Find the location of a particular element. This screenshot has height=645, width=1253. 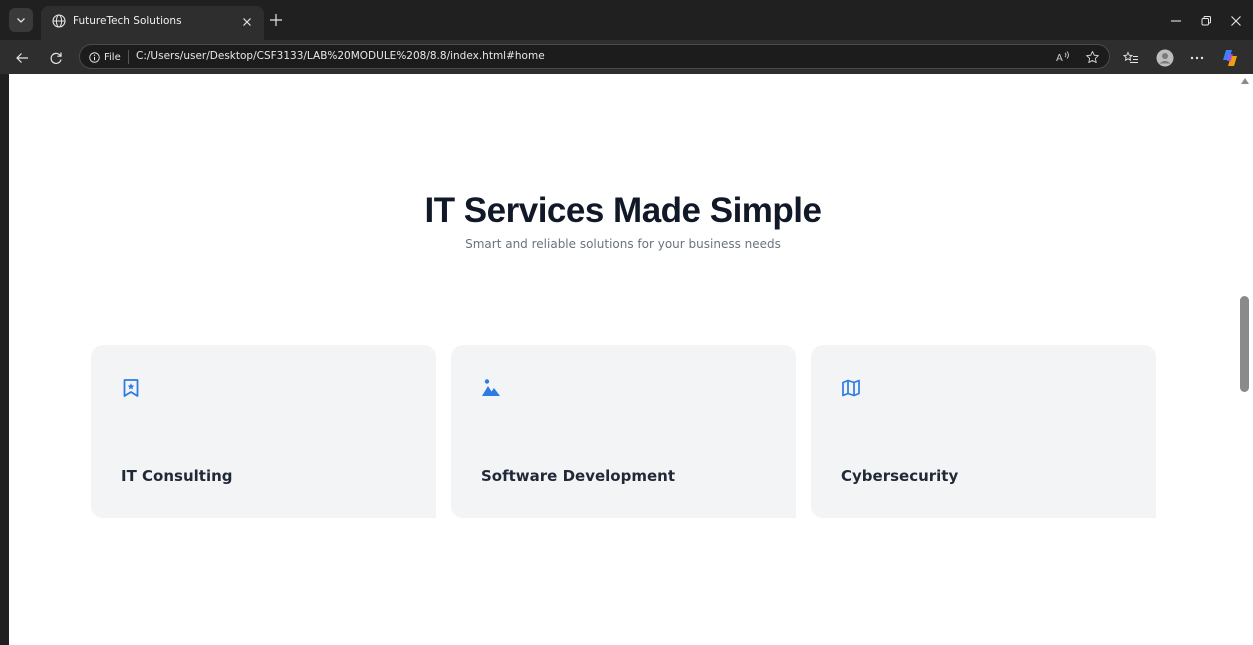

service-card-it-consulting: IT Consulting is located at coordinates (263, 431).